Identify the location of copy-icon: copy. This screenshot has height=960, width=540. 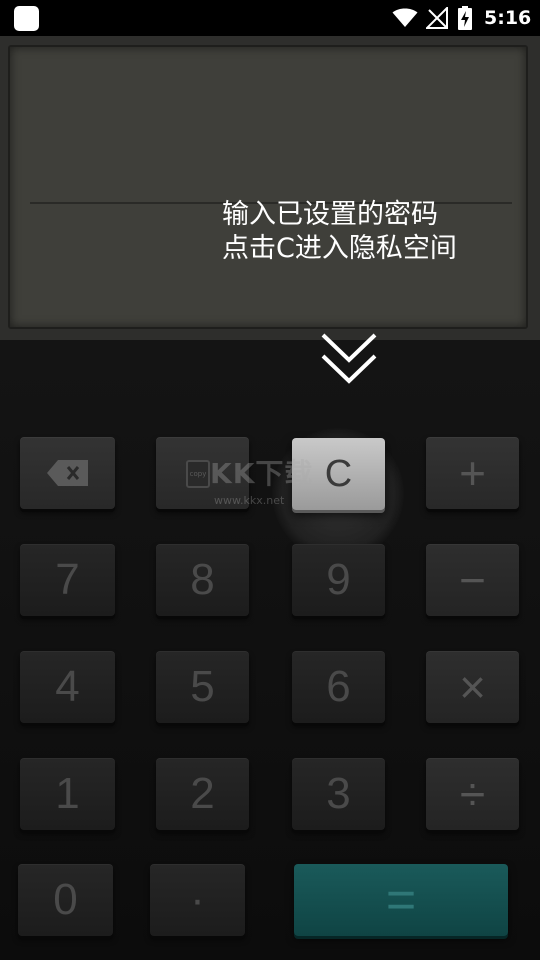
(198, 474).